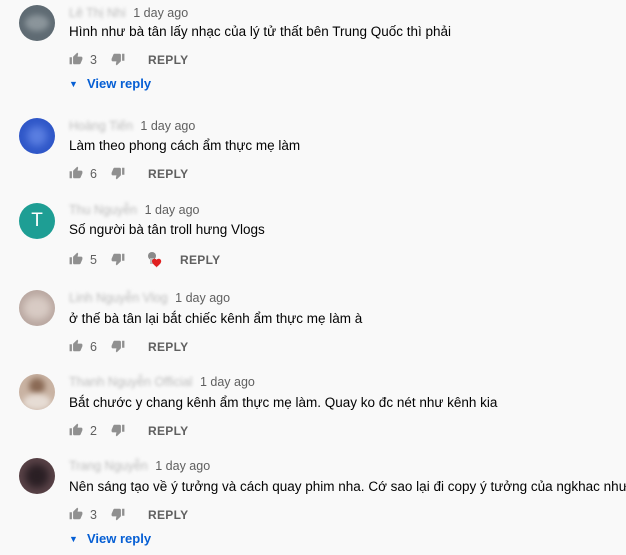  What do you see at coordinates (130, 382) in the screenshot?
I see `author-name: Thanh Nguyễn Official` at bounding box center [130, 382].